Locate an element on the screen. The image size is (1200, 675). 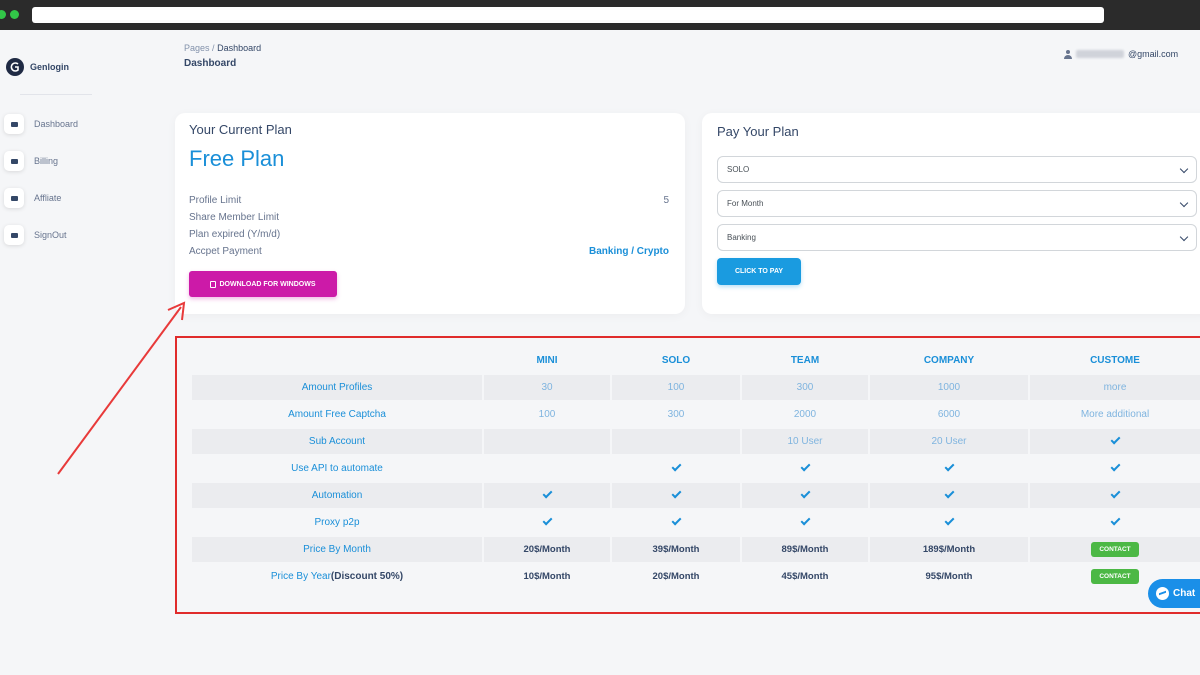
pricing-row-label: Price By Month is located at coordinates (337, 549).